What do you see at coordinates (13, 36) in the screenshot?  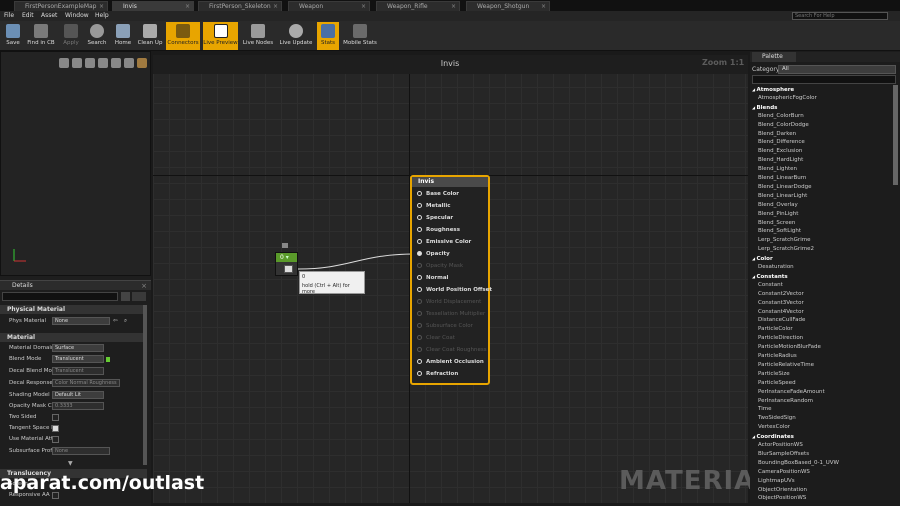 I see `save-button: Save` at bounding box center [13, 36].